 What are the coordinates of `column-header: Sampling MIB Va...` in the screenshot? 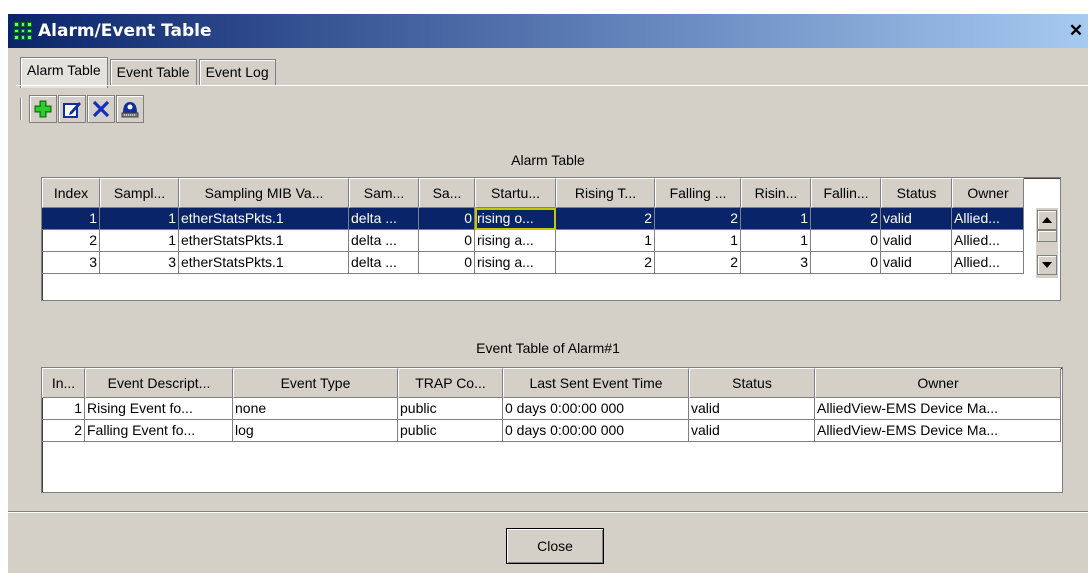 It's located at (264, 193).